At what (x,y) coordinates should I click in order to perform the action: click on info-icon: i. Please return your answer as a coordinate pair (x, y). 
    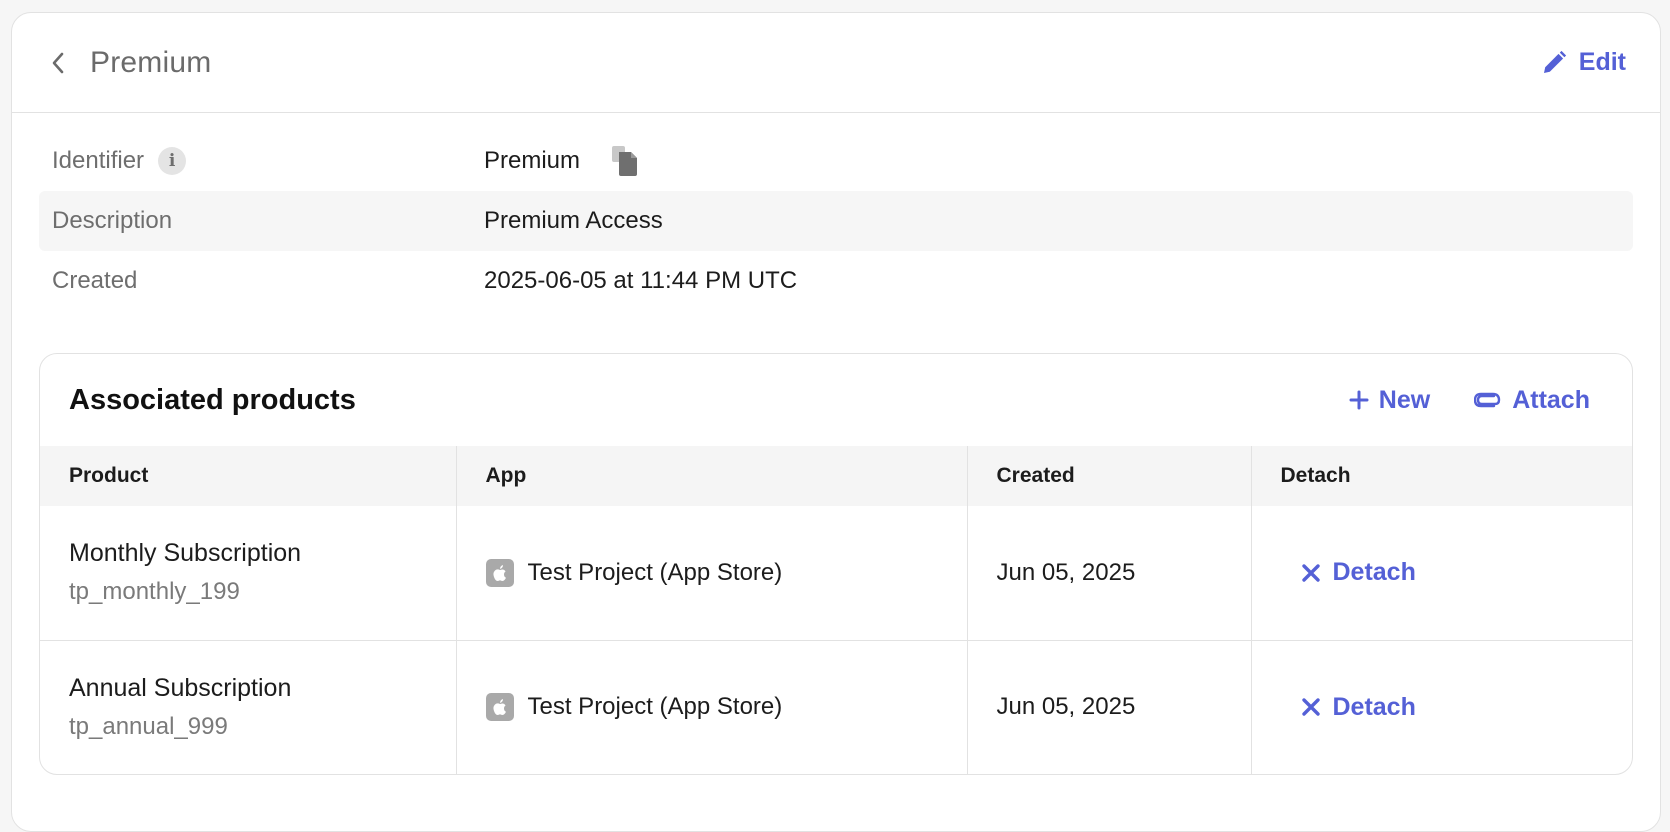
    Looking at the image, I should click on (172, 161).